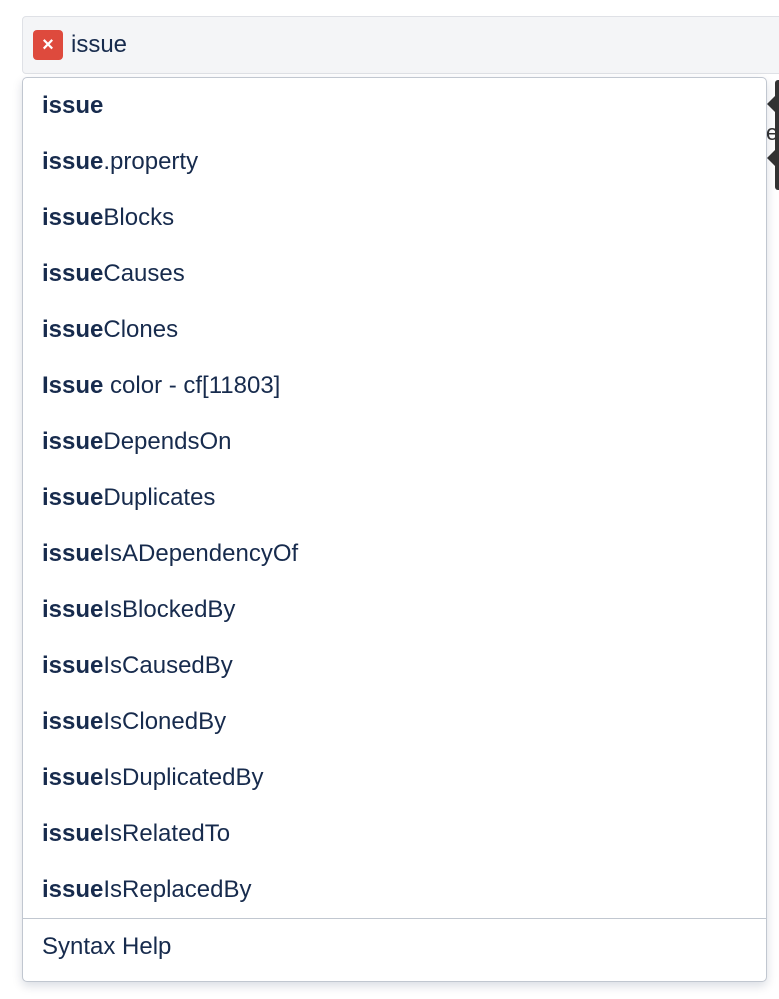  I want to click on suggestion-rest: color - cf[11803], so click(192, 385).